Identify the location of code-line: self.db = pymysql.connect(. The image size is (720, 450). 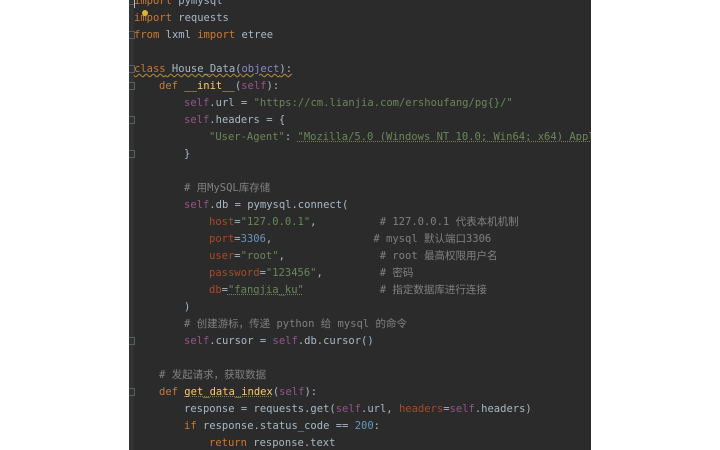
(360, 205).